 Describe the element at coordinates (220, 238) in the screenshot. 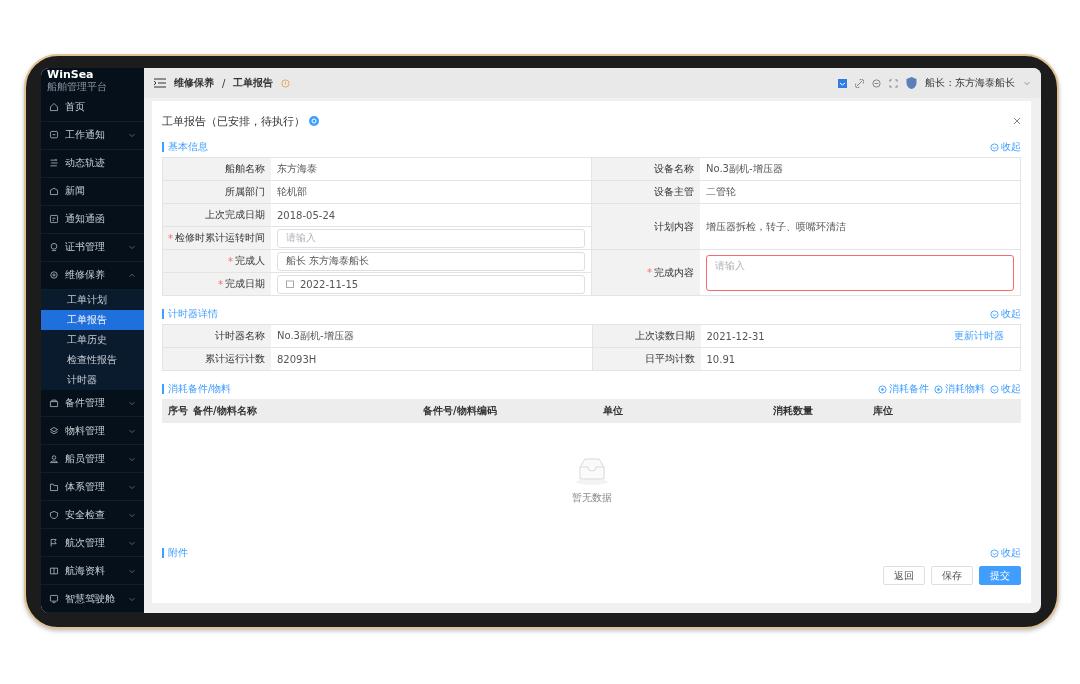

I see `field-label: 检修时累计运转时间` at that location.